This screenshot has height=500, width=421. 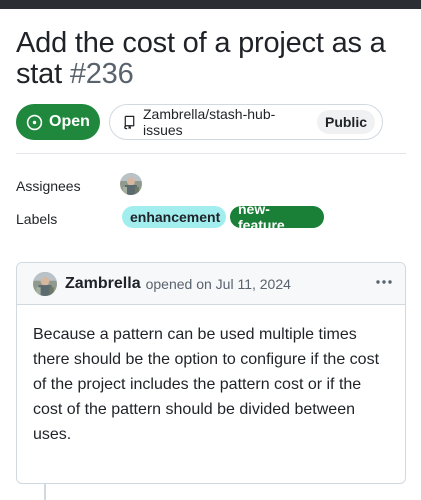 I want to click on visibility-badge: Public, so click(x=345, y=122).